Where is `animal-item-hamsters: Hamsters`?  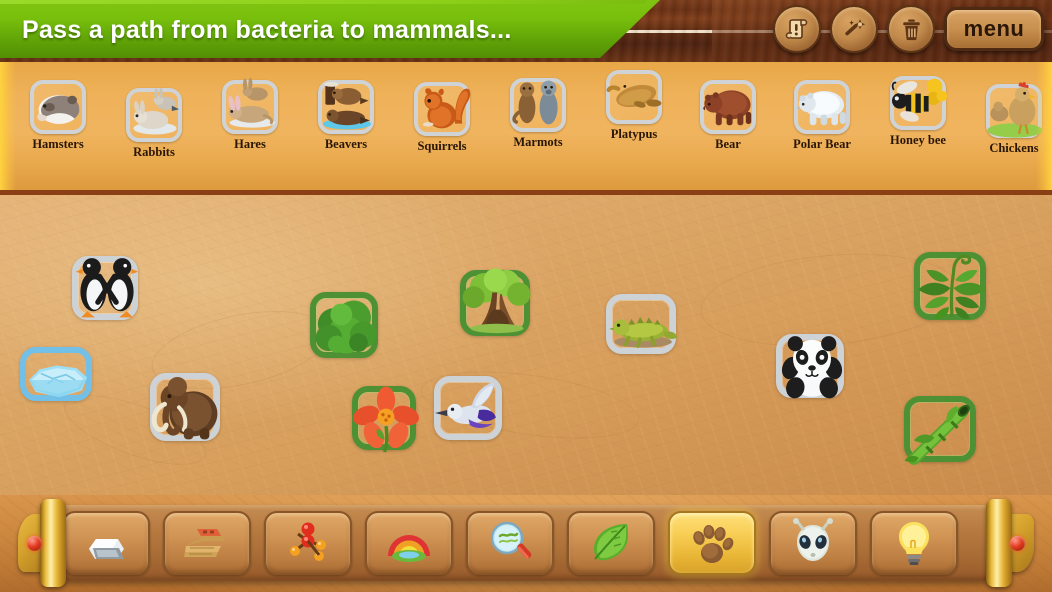
animal-item-hamsters: Hamsters is located at coordinates (58, 114).